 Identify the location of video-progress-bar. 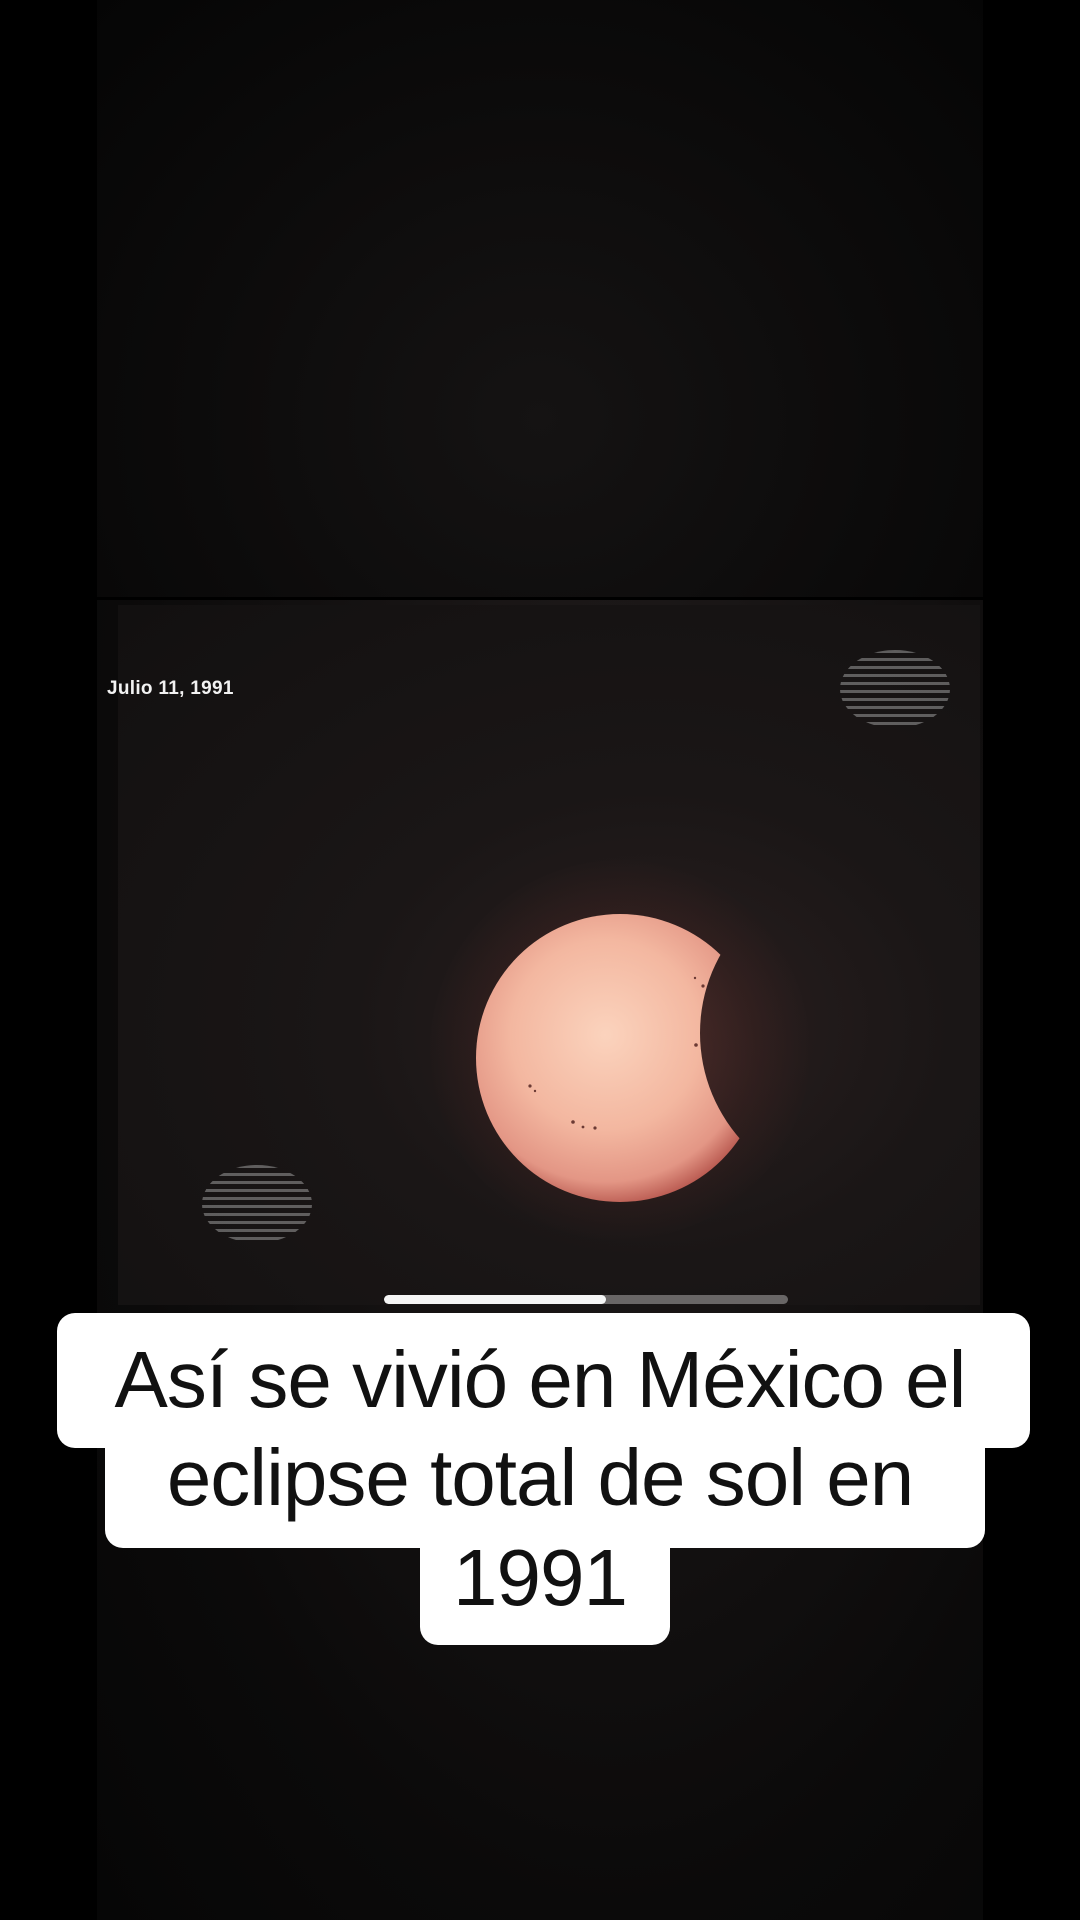
(586, 1299).